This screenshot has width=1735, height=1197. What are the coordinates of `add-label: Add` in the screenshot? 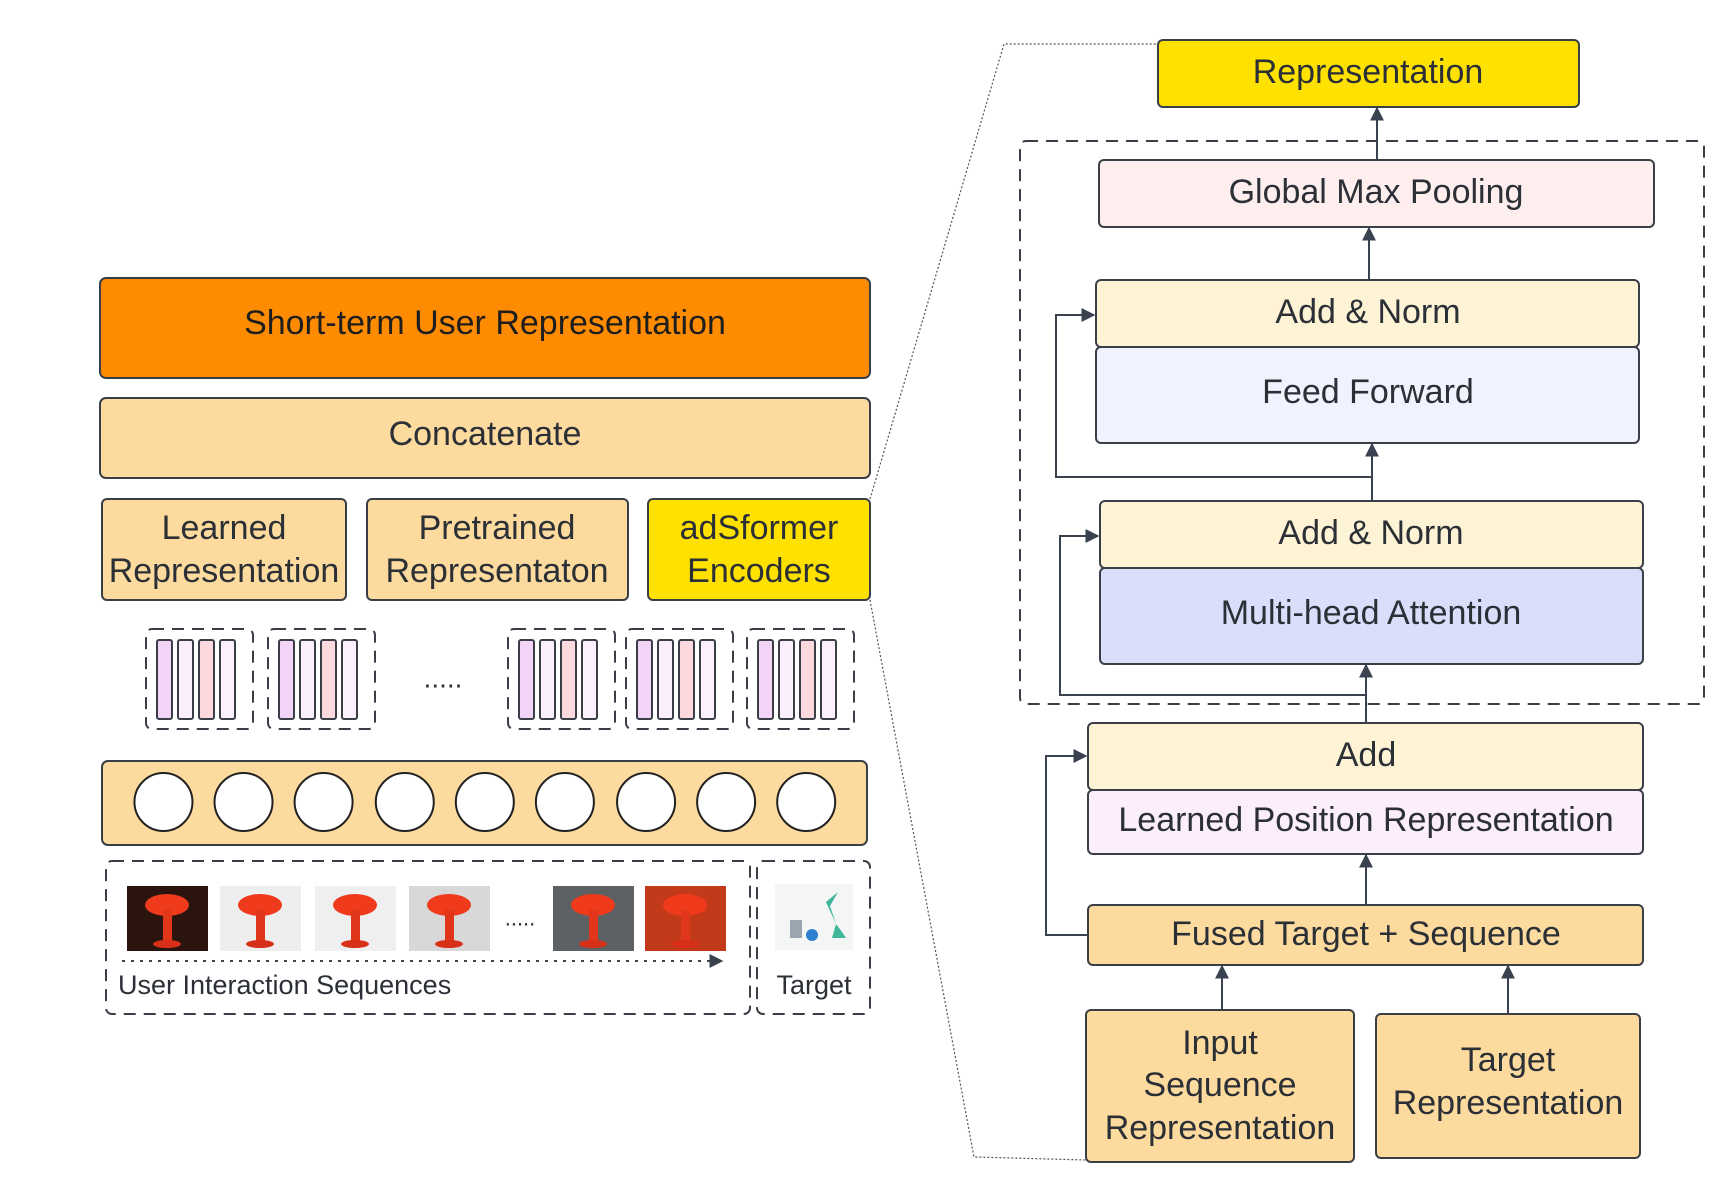 It's located at (1366, 755).